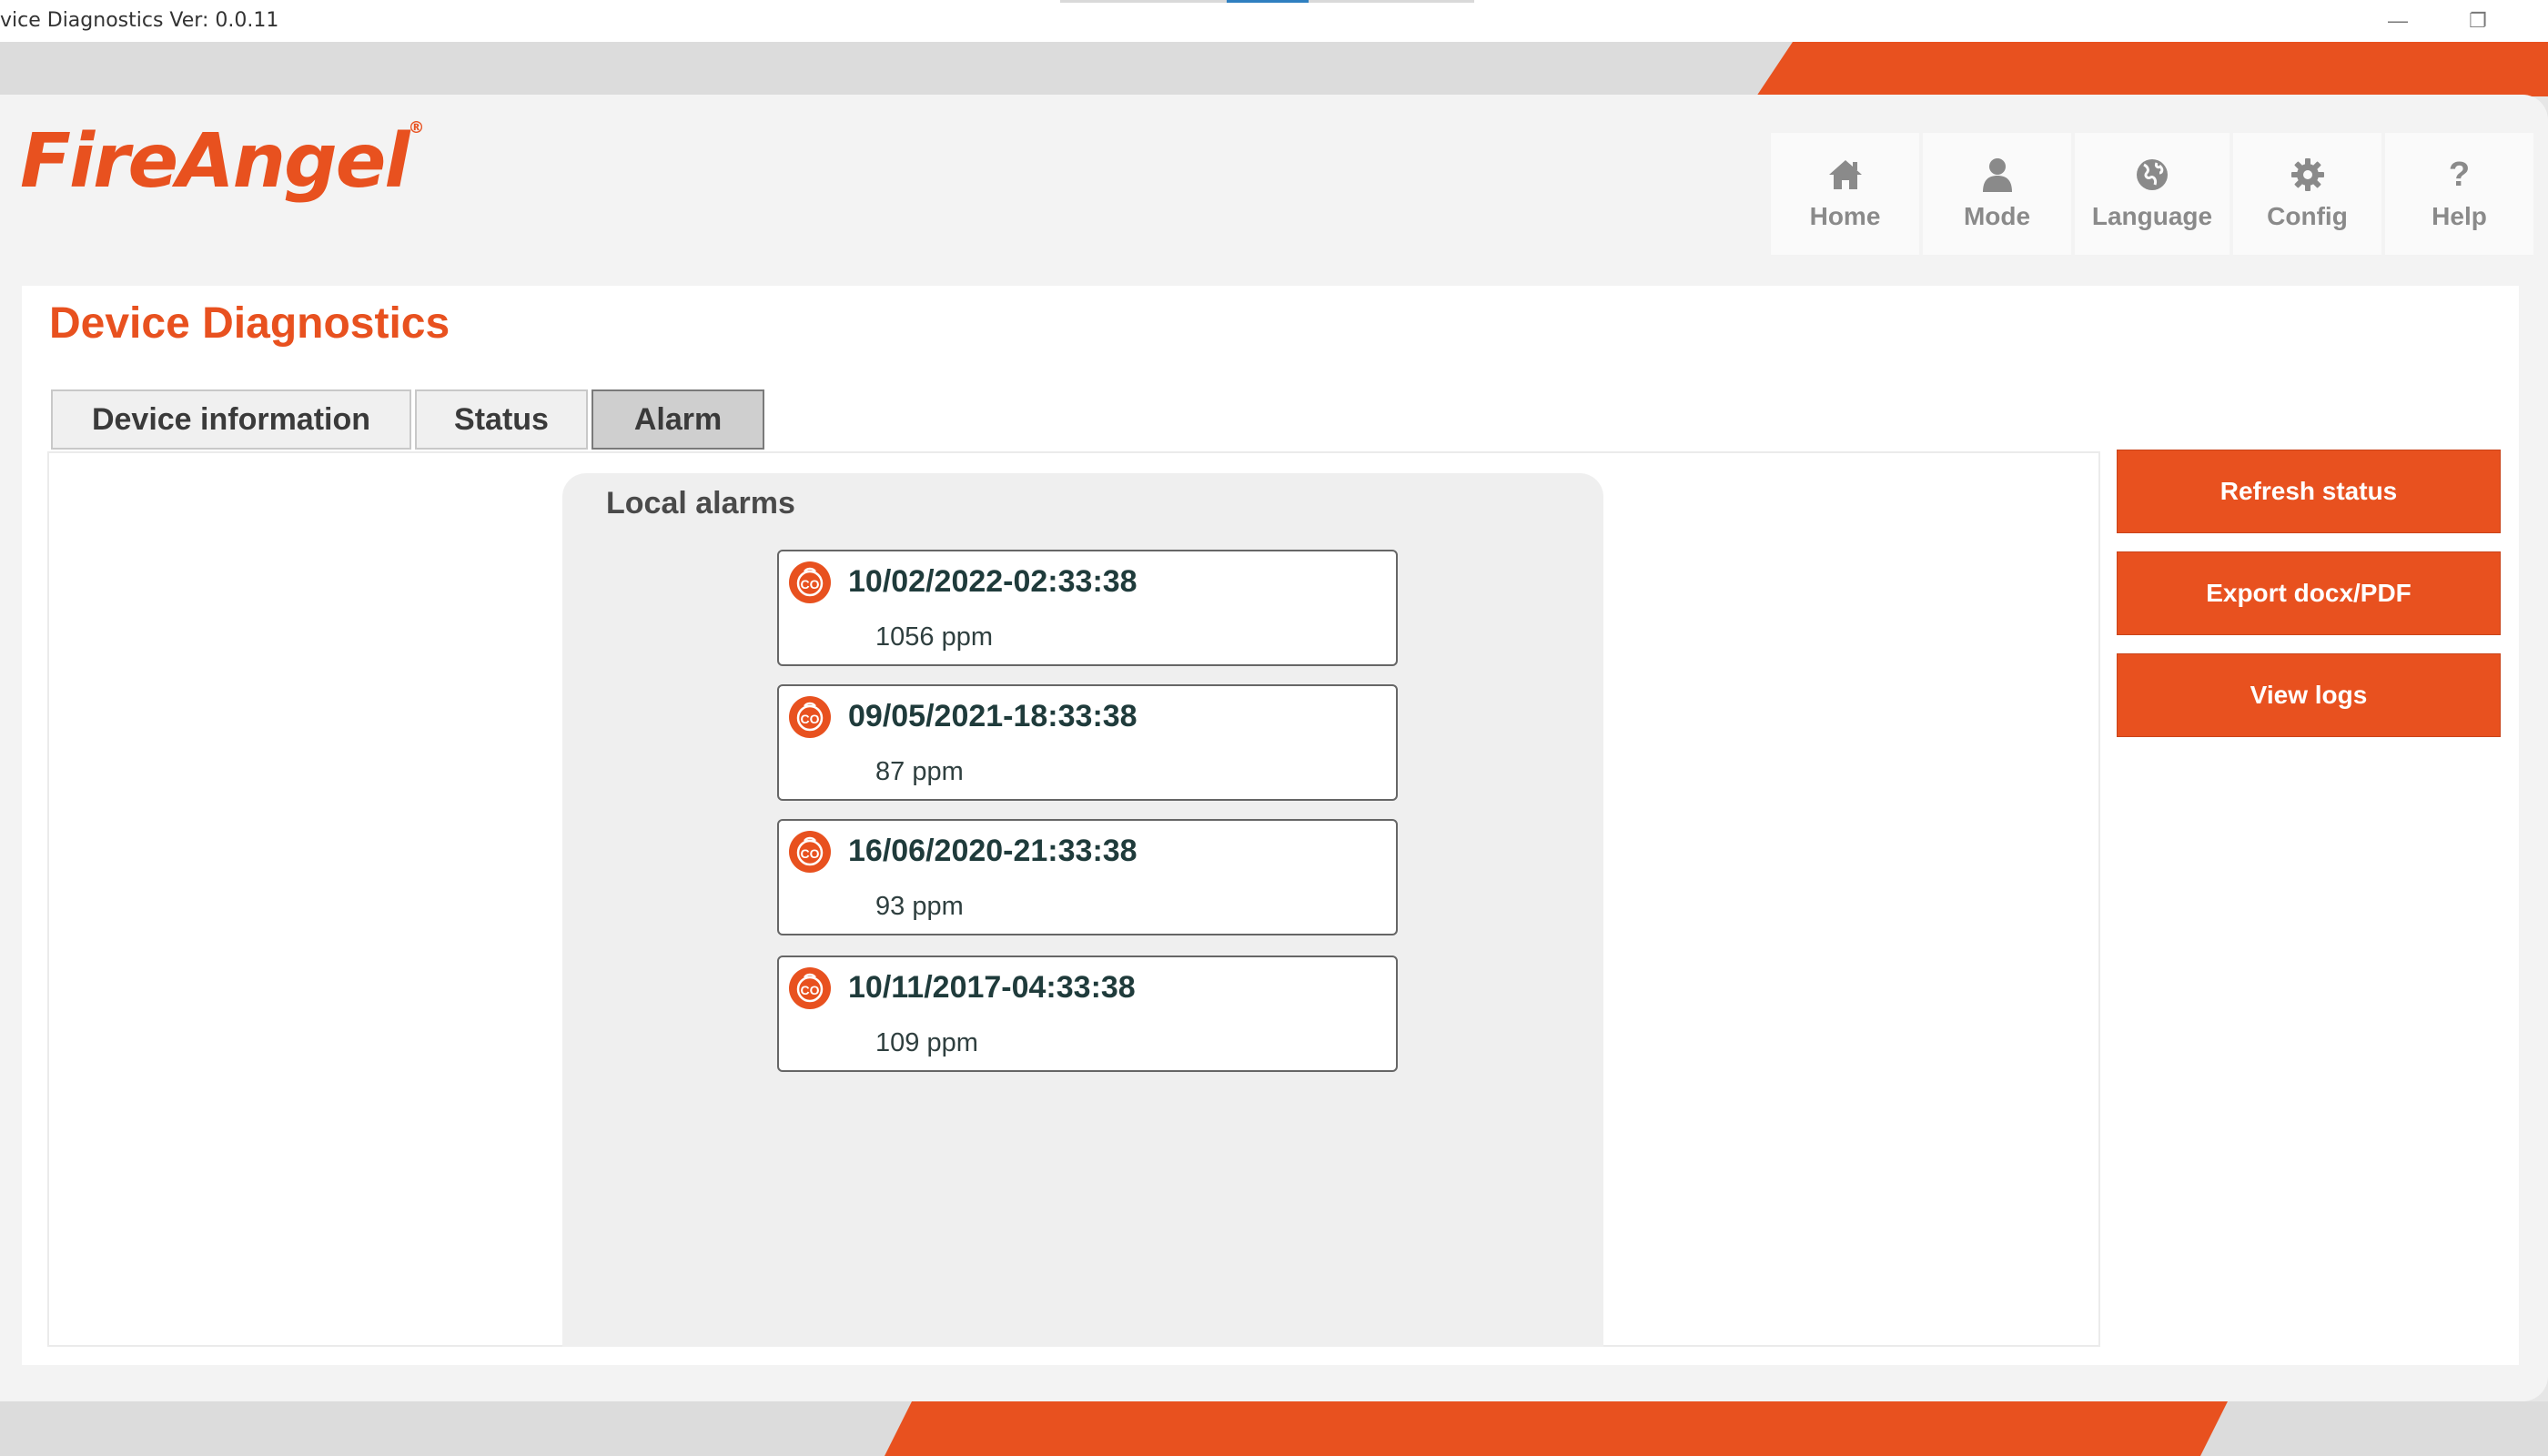 This screenshot has width=2548, height=1456. What do you see at coordinates (993, 716) in the screenshot?
I see `alarm-timestamp: 09/05/2021-18:33:38` at bounding box center [993, 716].